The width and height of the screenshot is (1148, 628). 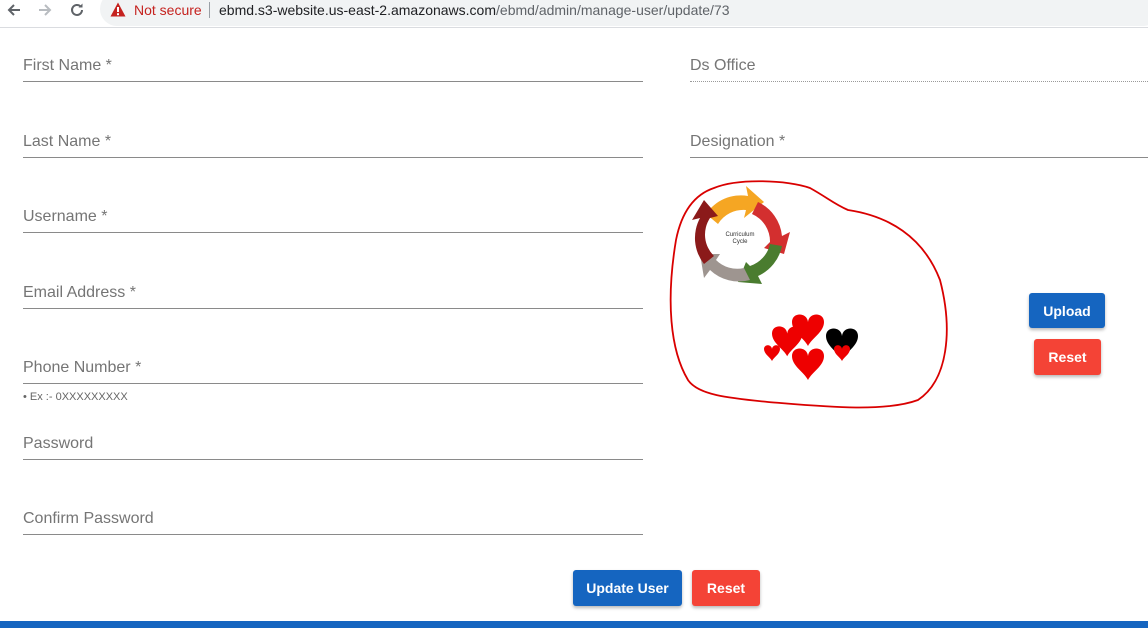 I want to click on email-label: Email Address *, so click(x=79, y=292).